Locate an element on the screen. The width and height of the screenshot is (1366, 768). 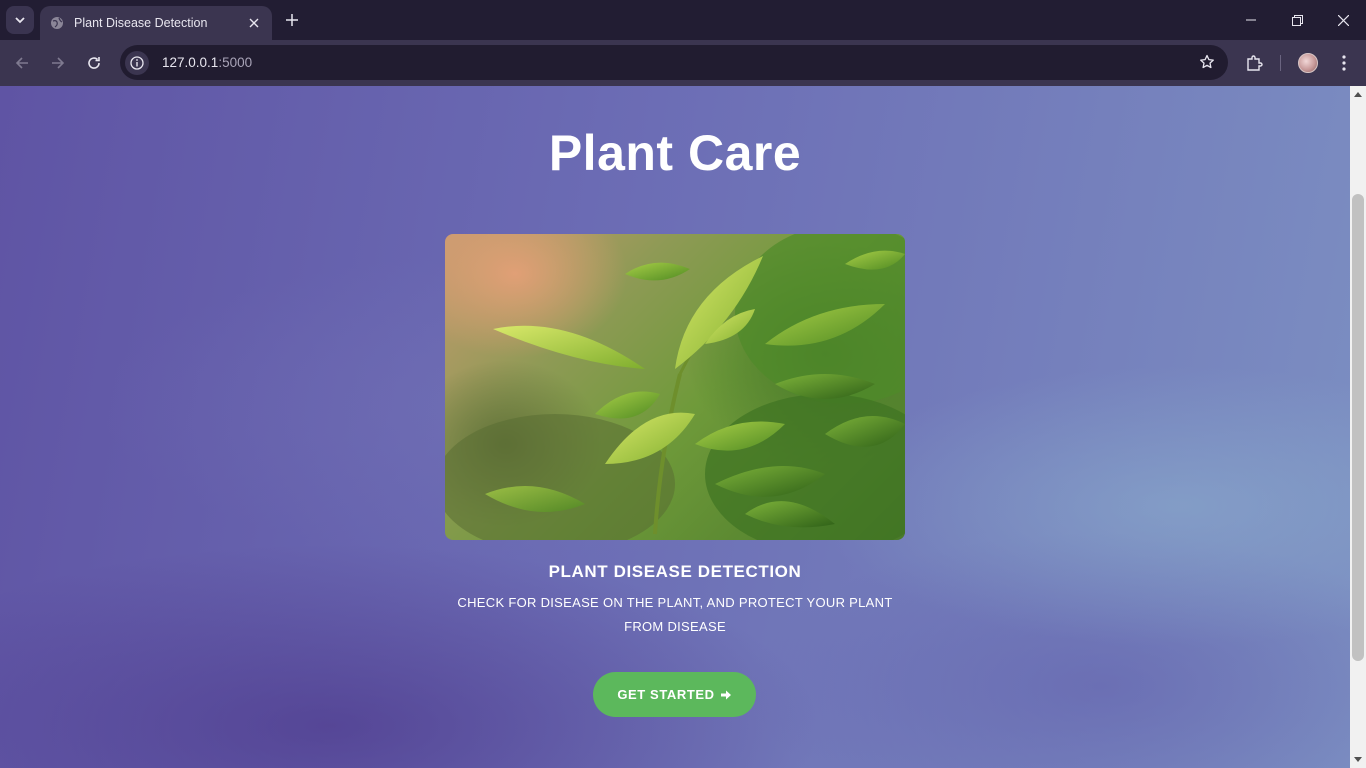
forward-button is located at coordinates (58, 63).